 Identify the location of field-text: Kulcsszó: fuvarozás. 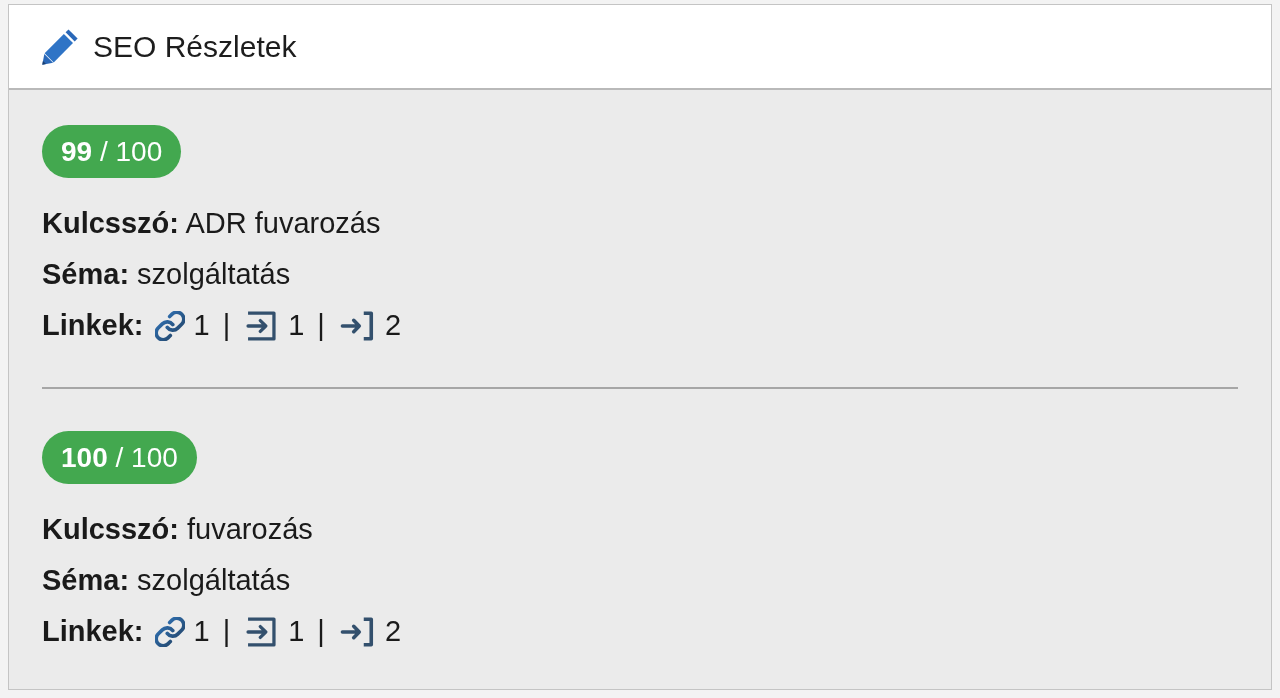
(178, 529).